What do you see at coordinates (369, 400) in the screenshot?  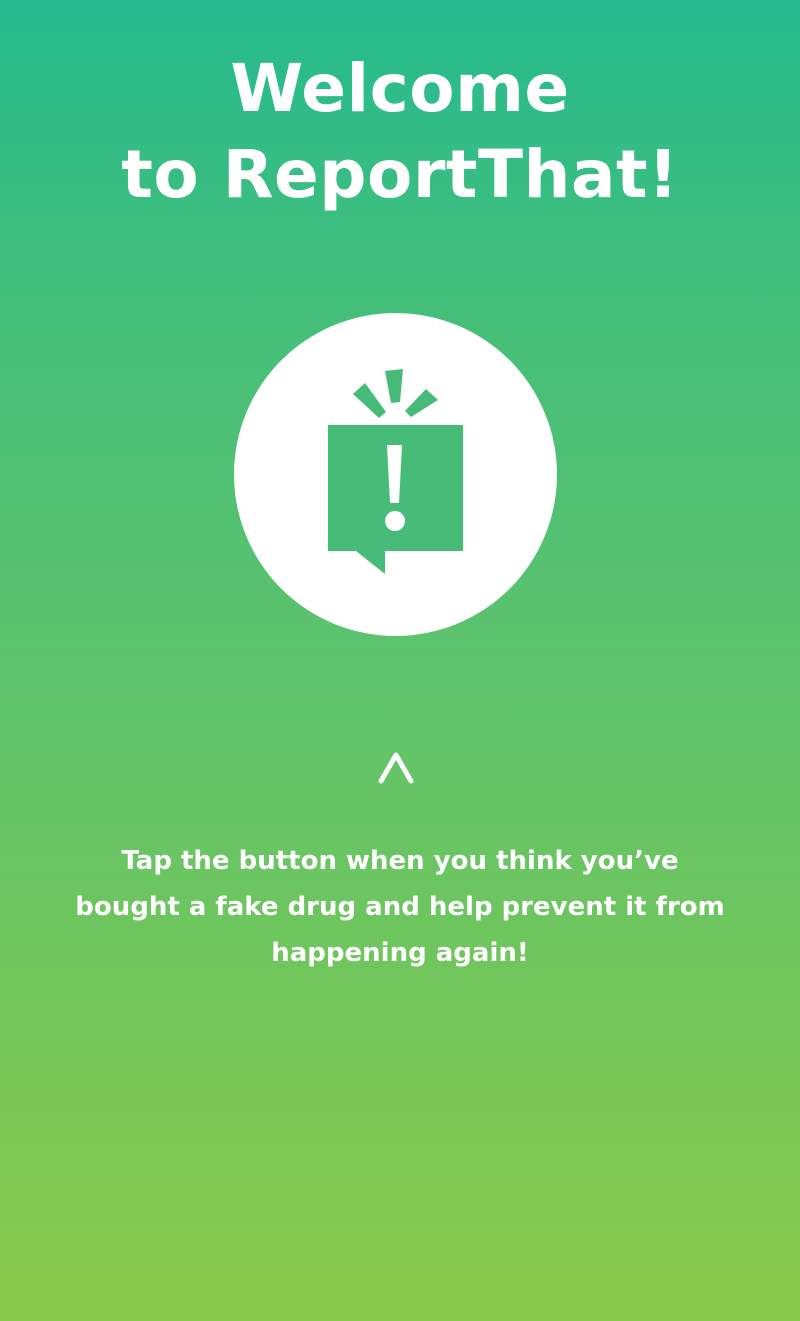 I see `burst-ray-left` at bounding box center [369, 400].